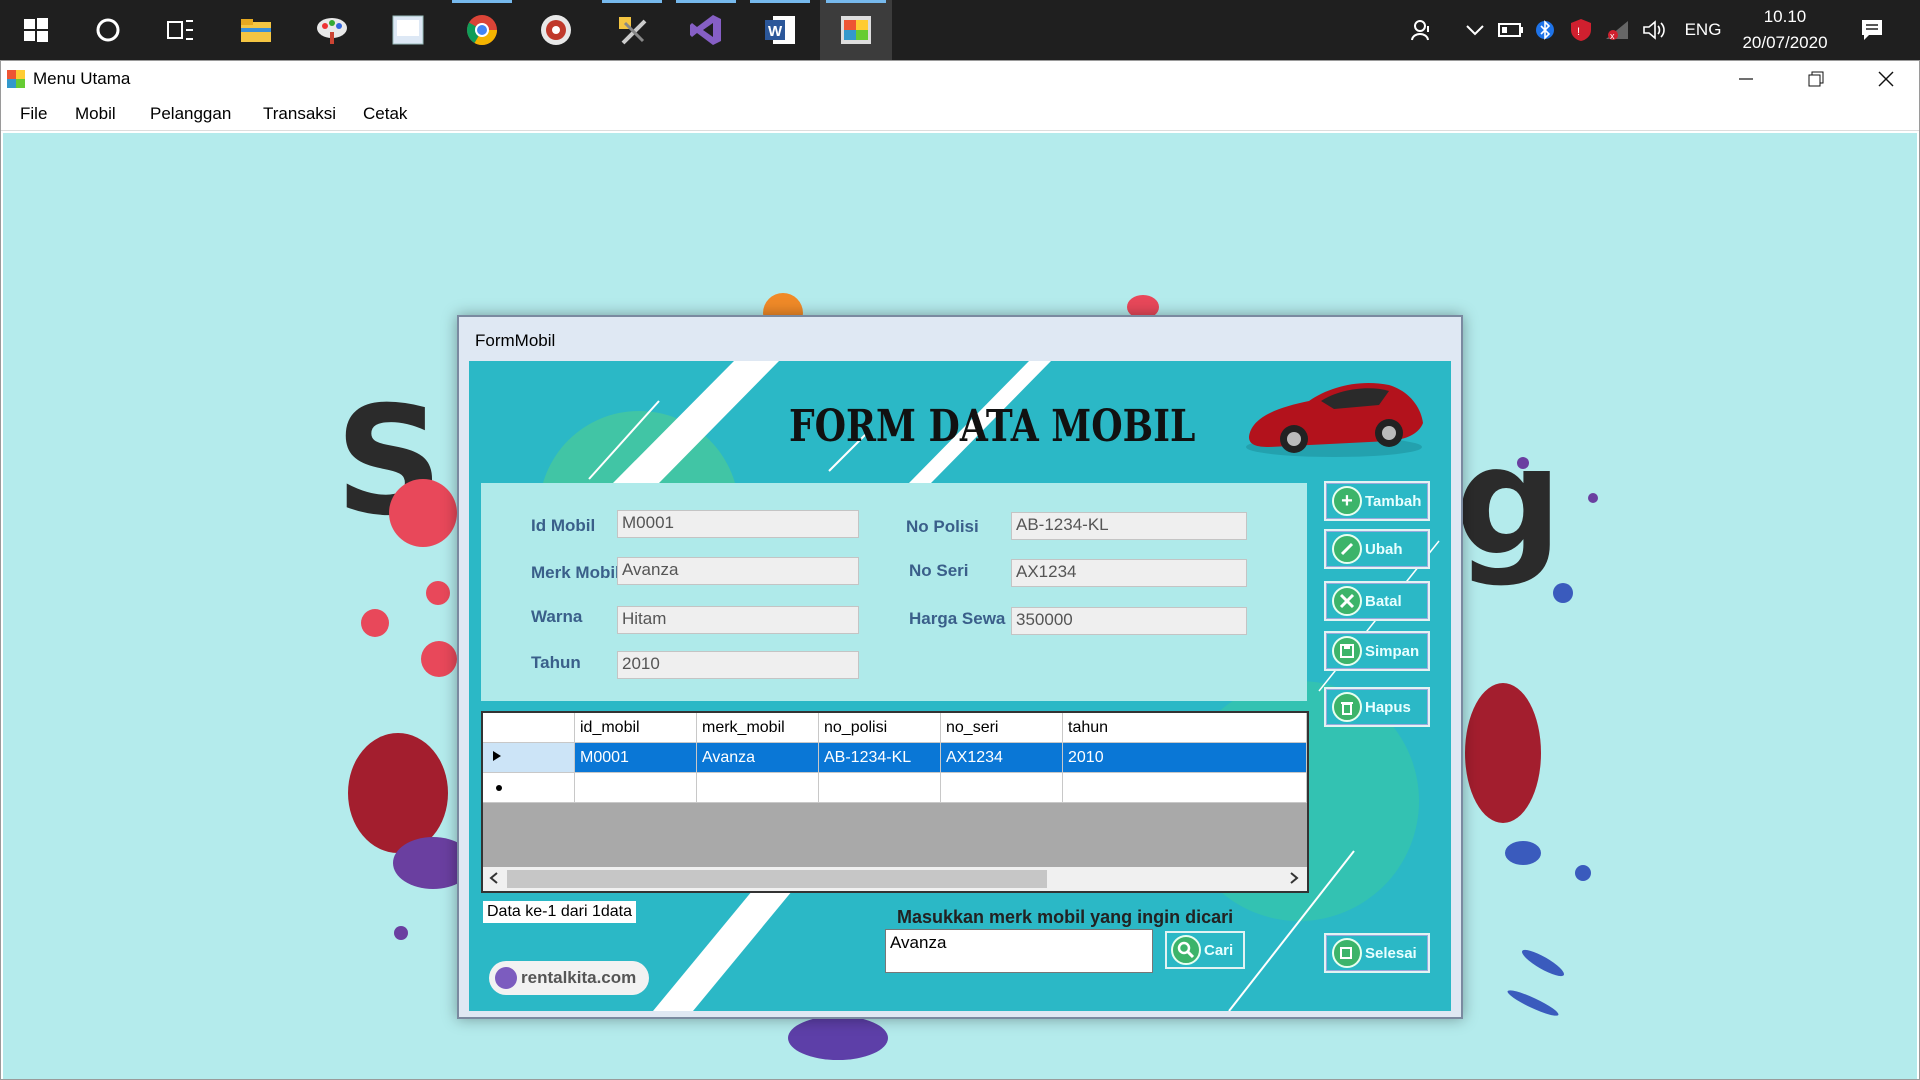  Describe the element at coordinates (738, 571) in the screenshot. I see `merk-mobil-field: Avanza` at that location.